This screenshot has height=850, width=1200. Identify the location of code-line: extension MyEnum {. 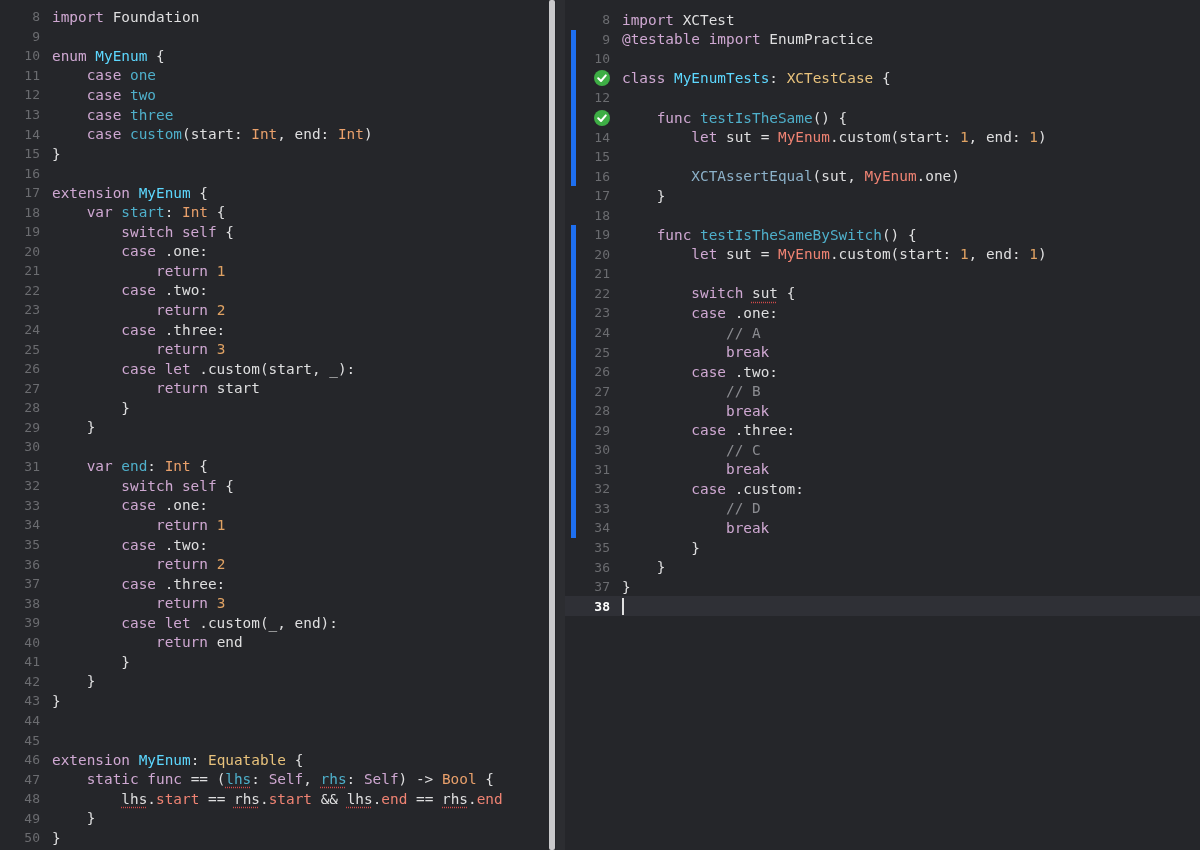
(130, 192).